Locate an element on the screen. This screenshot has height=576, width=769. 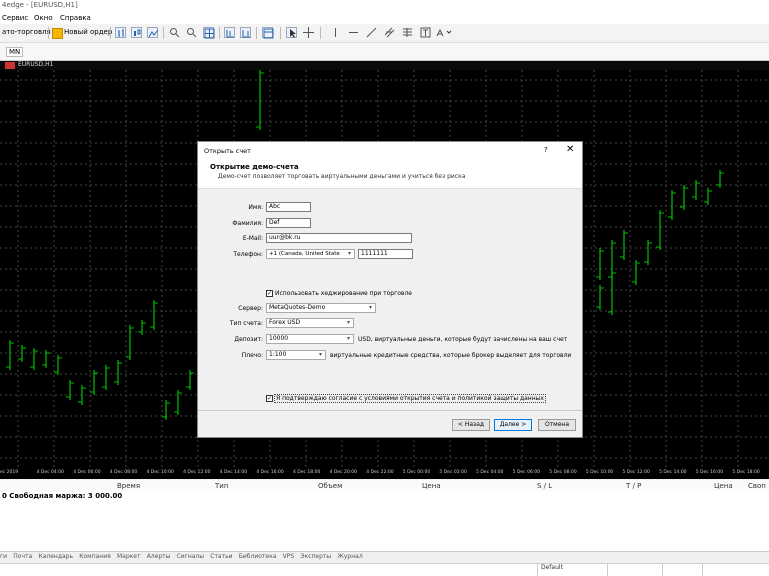
account-type-select: Forex USD ▾ is located at coordinates (310, 323).